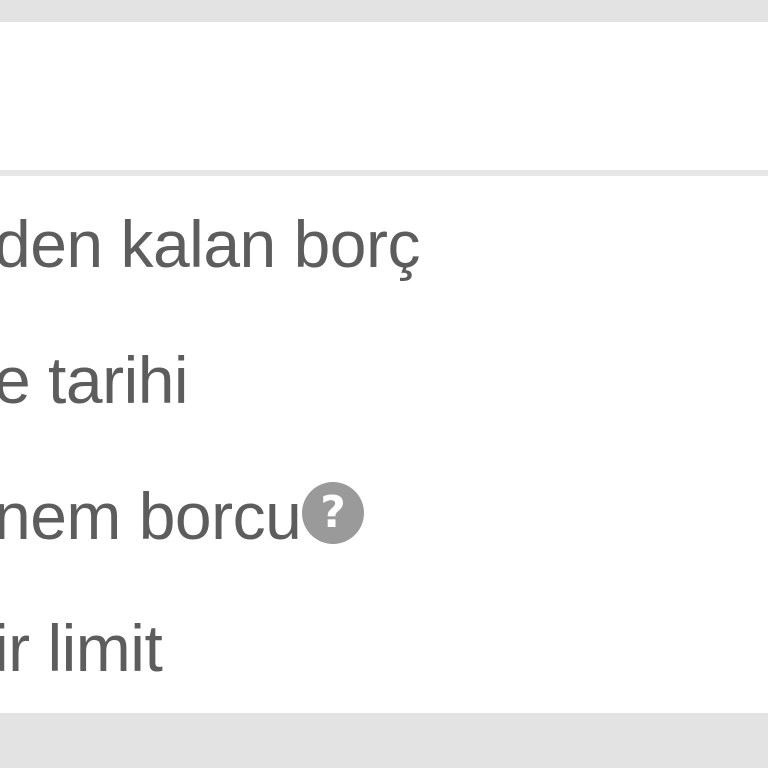  What do you see at coordinates (94, 380) in the screenshot?
I see `row-label-due-date: e tarihi` at bounding box center [94, 380].